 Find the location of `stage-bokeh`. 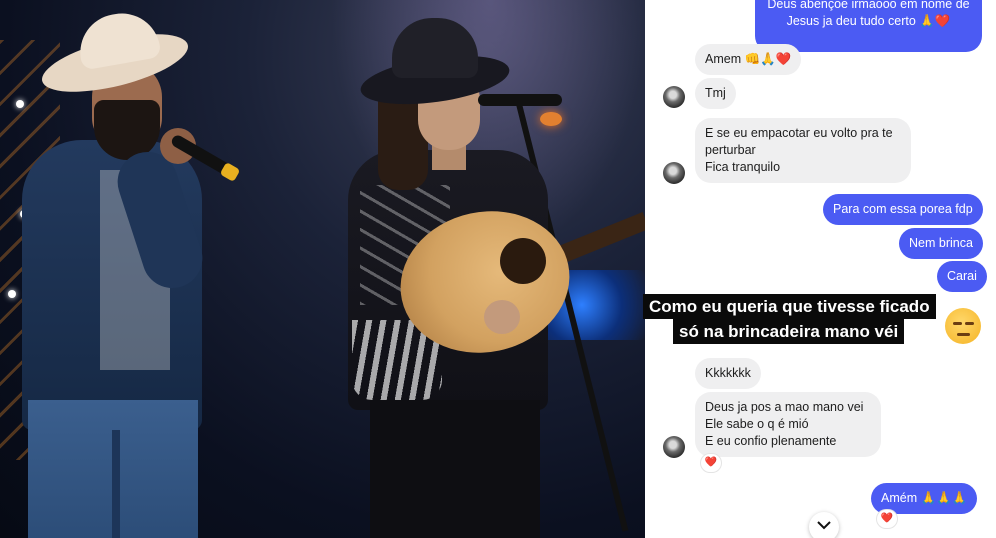

stage-bokeh is located at coordinates (551, 119).